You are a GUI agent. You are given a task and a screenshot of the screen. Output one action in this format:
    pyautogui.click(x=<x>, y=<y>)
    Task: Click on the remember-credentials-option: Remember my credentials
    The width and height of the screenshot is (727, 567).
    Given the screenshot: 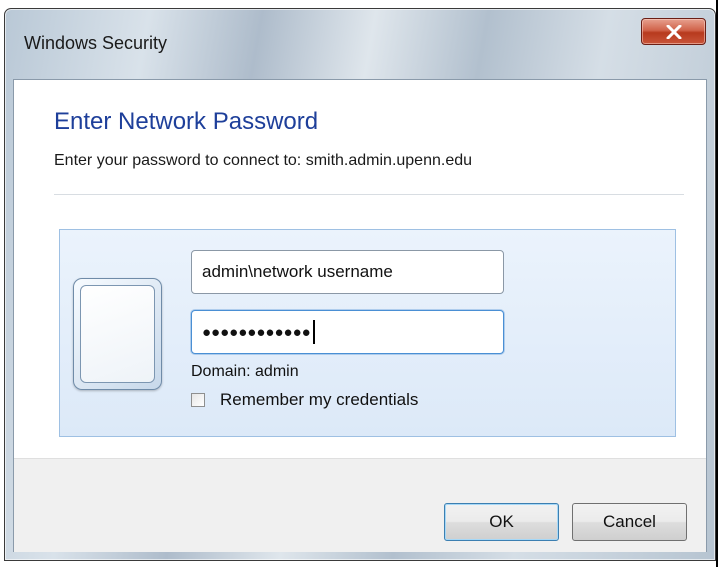 What is the action you would take?
    pyautogui.click(x=304, y=400)
    